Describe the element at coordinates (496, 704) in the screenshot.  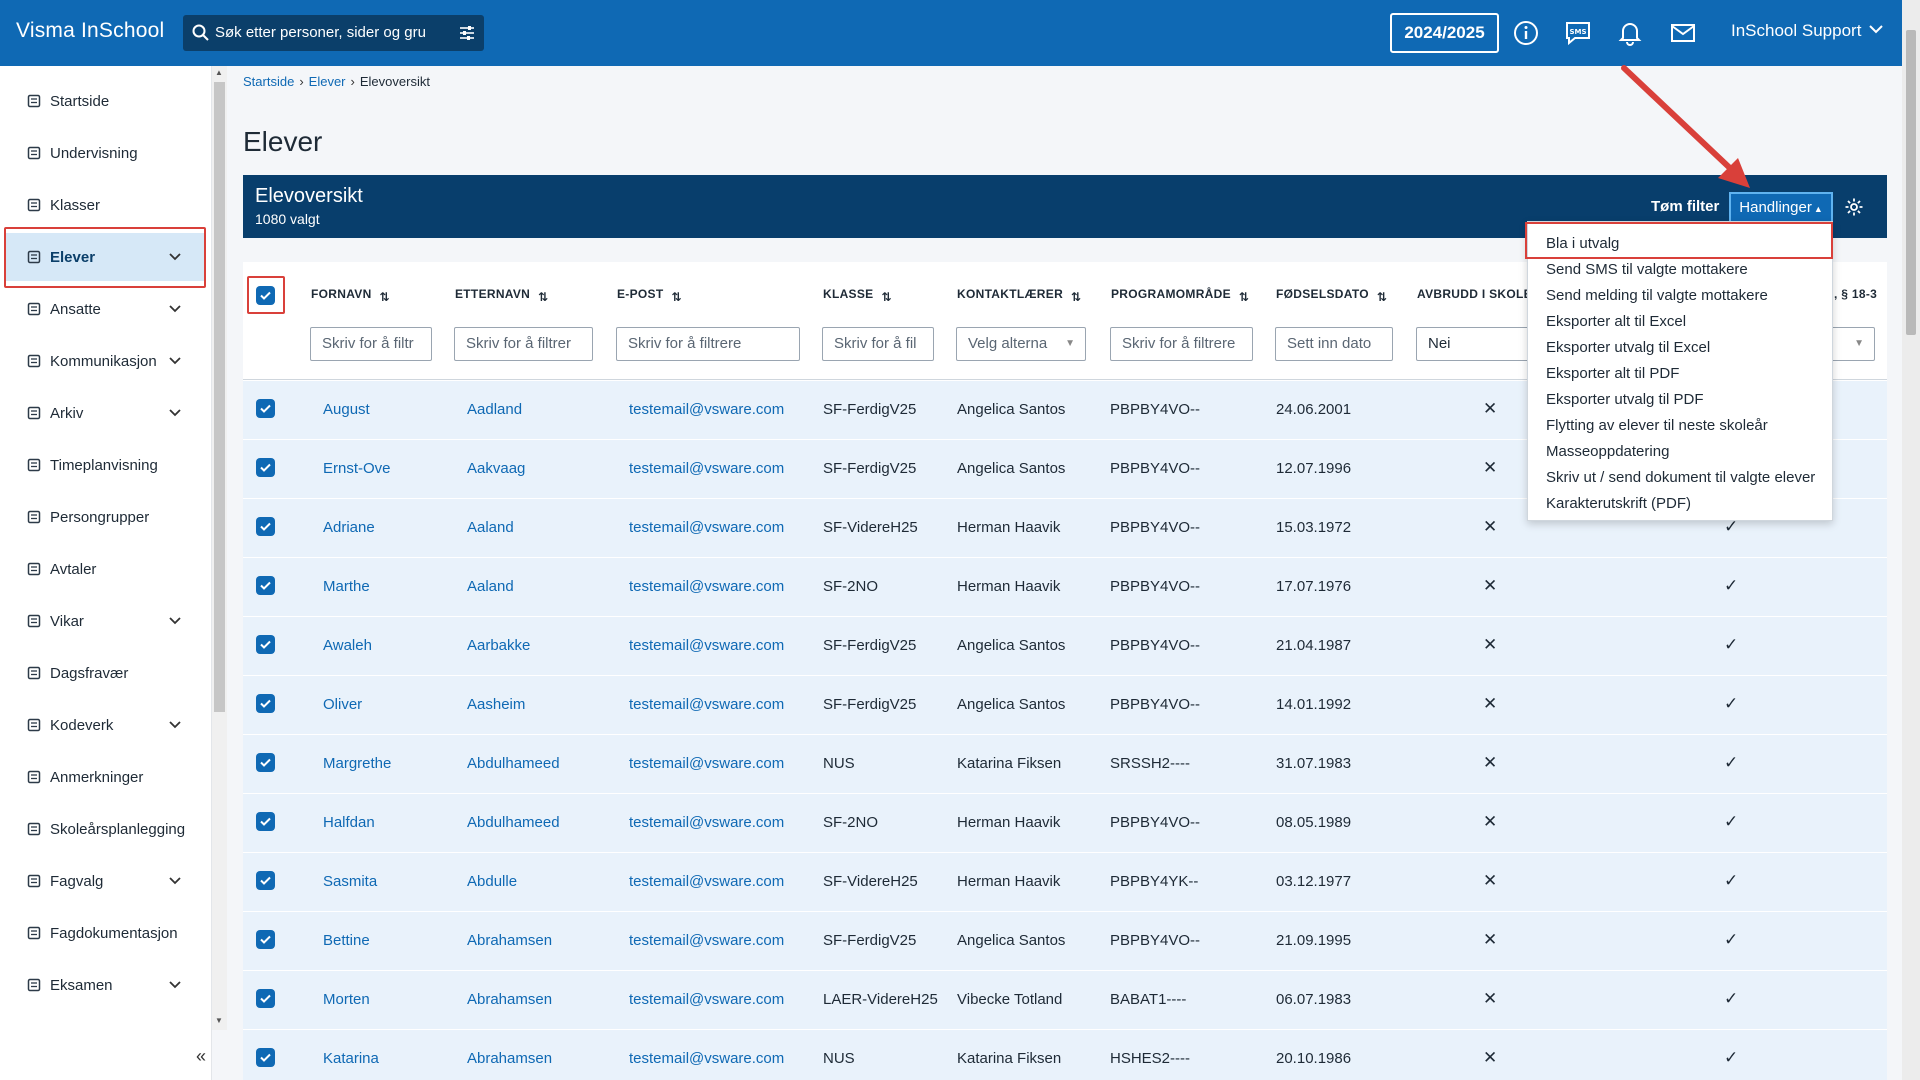
I see `cell-etternavn: Aasheim` at that location.